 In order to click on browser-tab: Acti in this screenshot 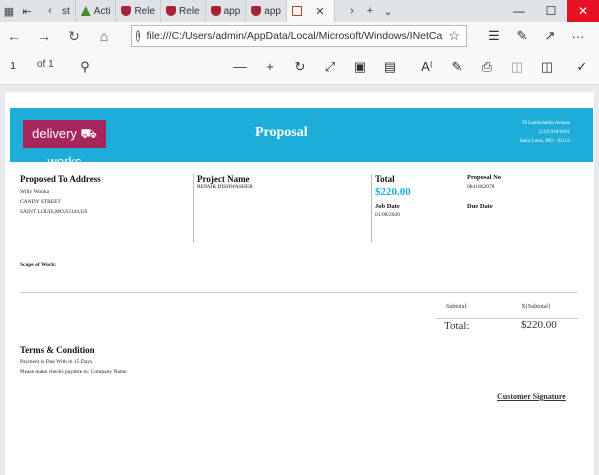, I will do `click(96, 11)`.